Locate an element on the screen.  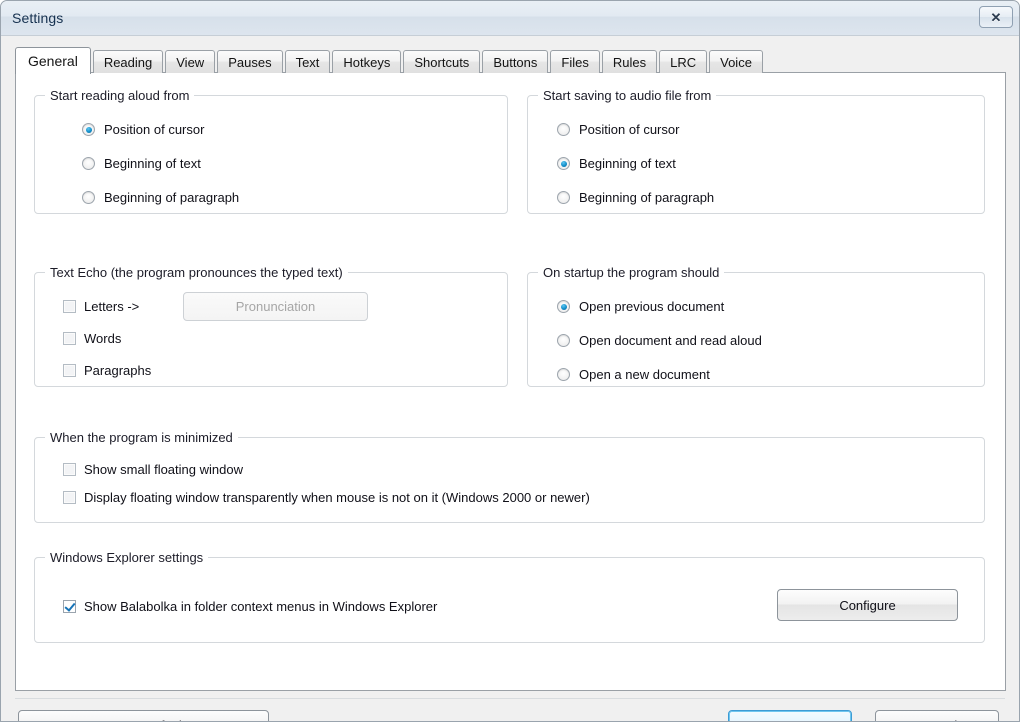
tab-label: Rules is located at coordinates (629, 62).